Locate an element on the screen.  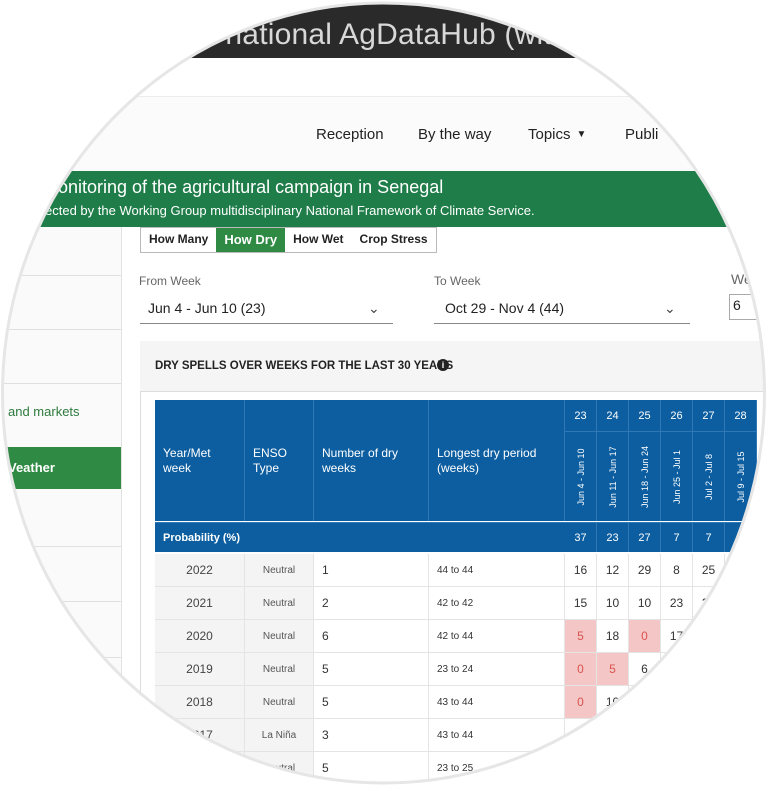
col-header-longest-label: Longest dry period (weeks) is located at coordinates (487, 460).